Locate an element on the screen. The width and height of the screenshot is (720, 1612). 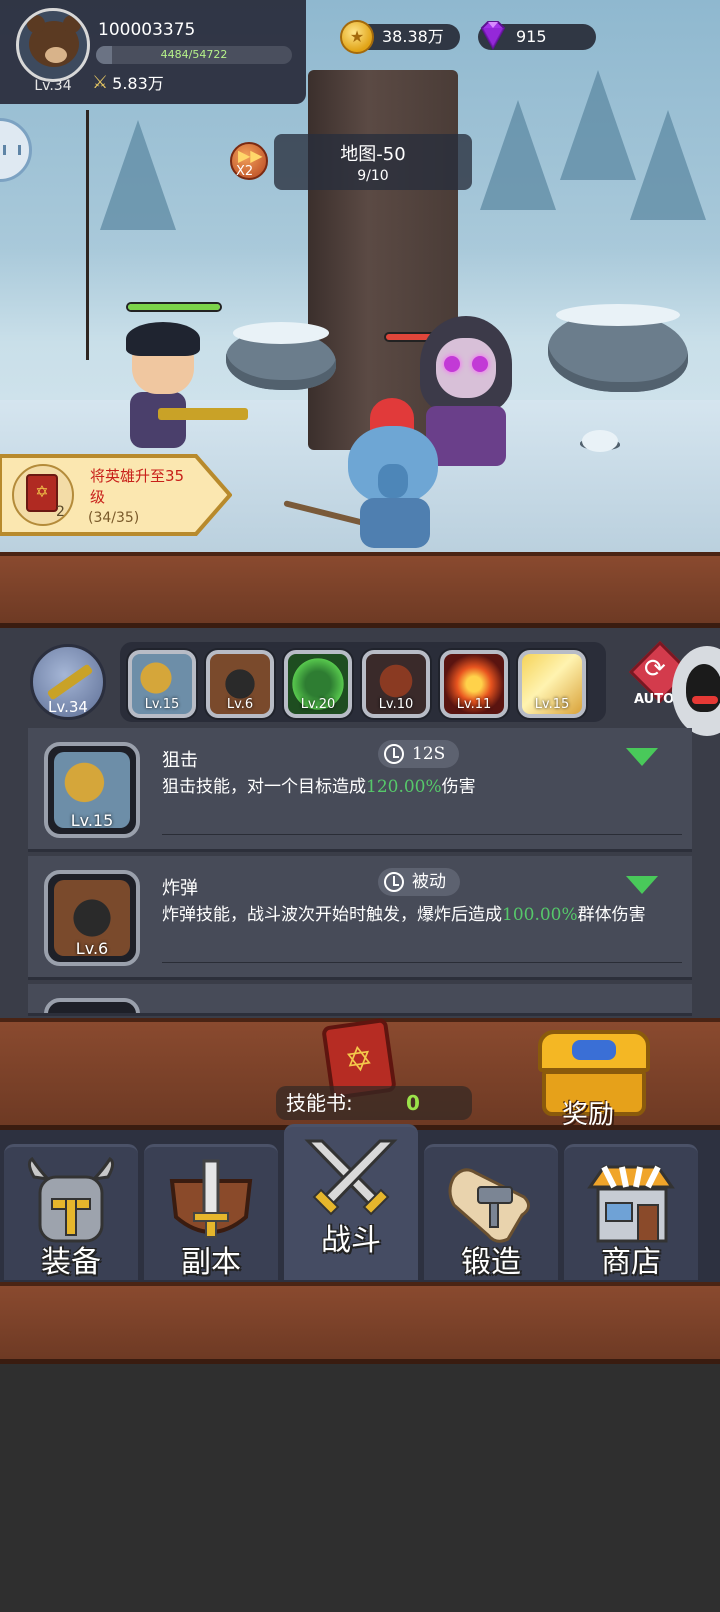
bare-tree is located at coordinates (87, 235).